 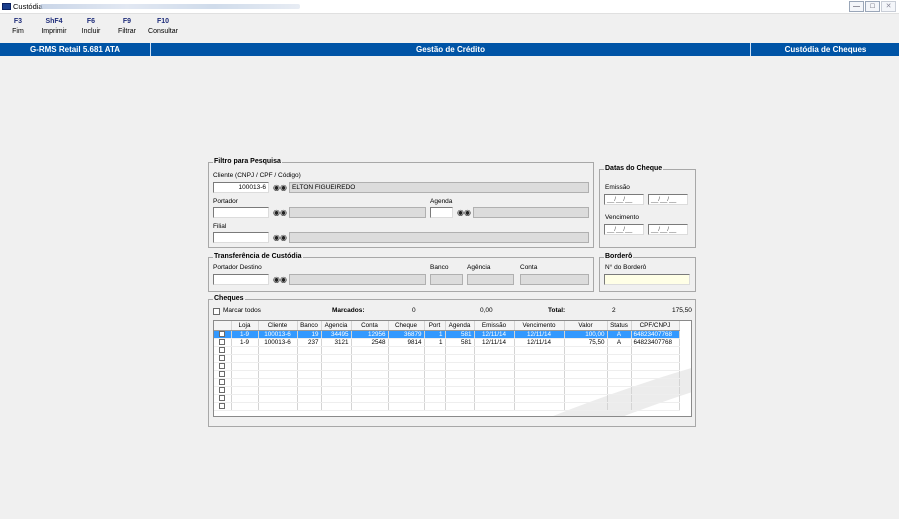 I want to click on agenda-input, so click(x=441, y=212).